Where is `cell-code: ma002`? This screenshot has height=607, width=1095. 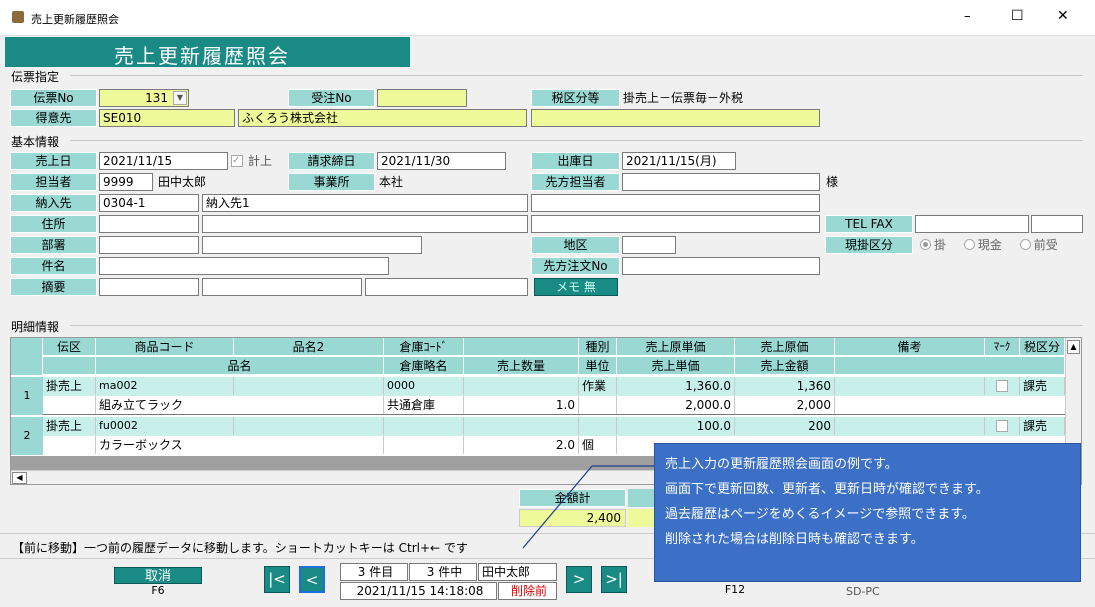 cell-code: ma002 is located at coordinates (165, 386).